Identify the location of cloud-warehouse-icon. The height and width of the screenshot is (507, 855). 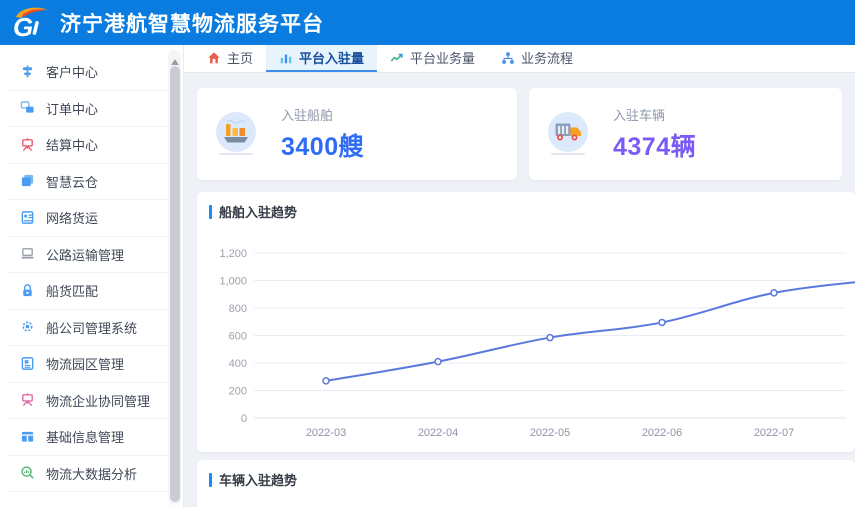
(28, 181).